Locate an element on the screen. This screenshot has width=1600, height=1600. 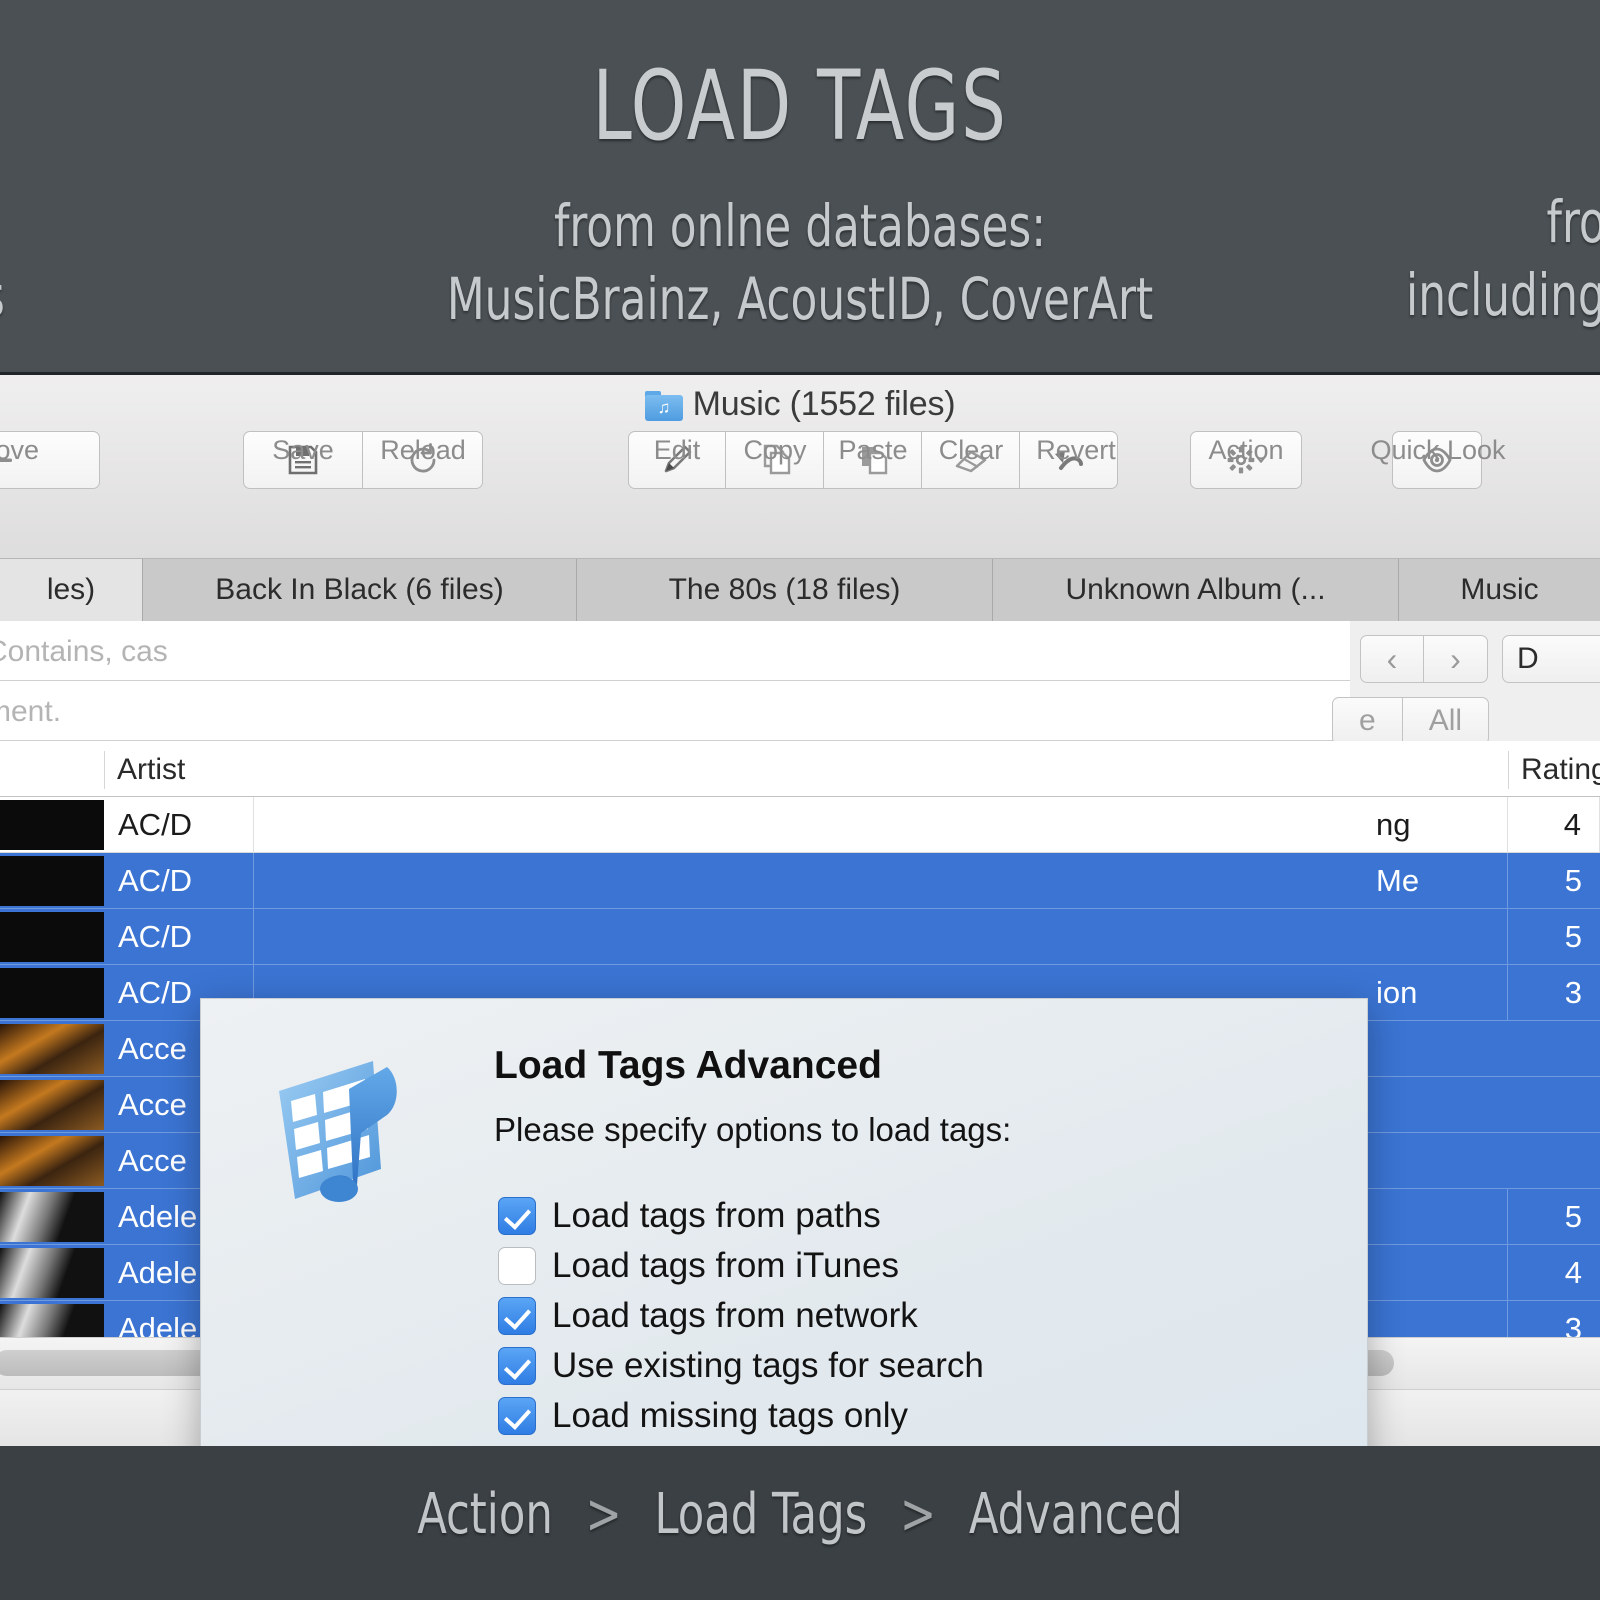
music-spreadsheet-icon is located at coordinates (338, 1131).